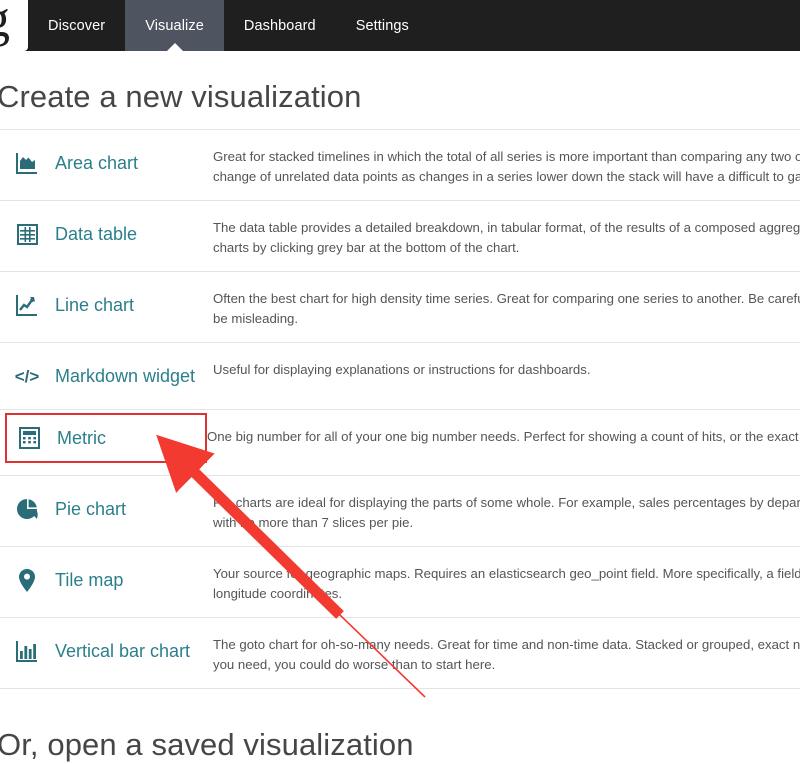  Describe the element at coordinates (207, 744) in the screenshot. I see `page-title-saved: Or, open a saved visualization` at that location.